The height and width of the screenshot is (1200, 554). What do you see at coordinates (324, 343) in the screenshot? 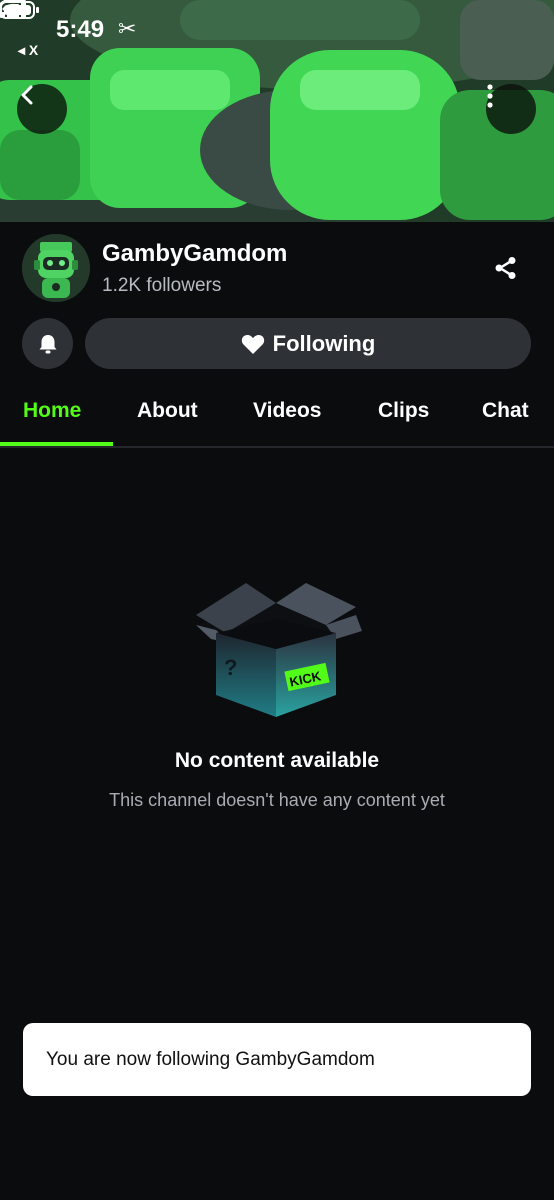
I see `following-label: Following` at bounding box center [324, 343].